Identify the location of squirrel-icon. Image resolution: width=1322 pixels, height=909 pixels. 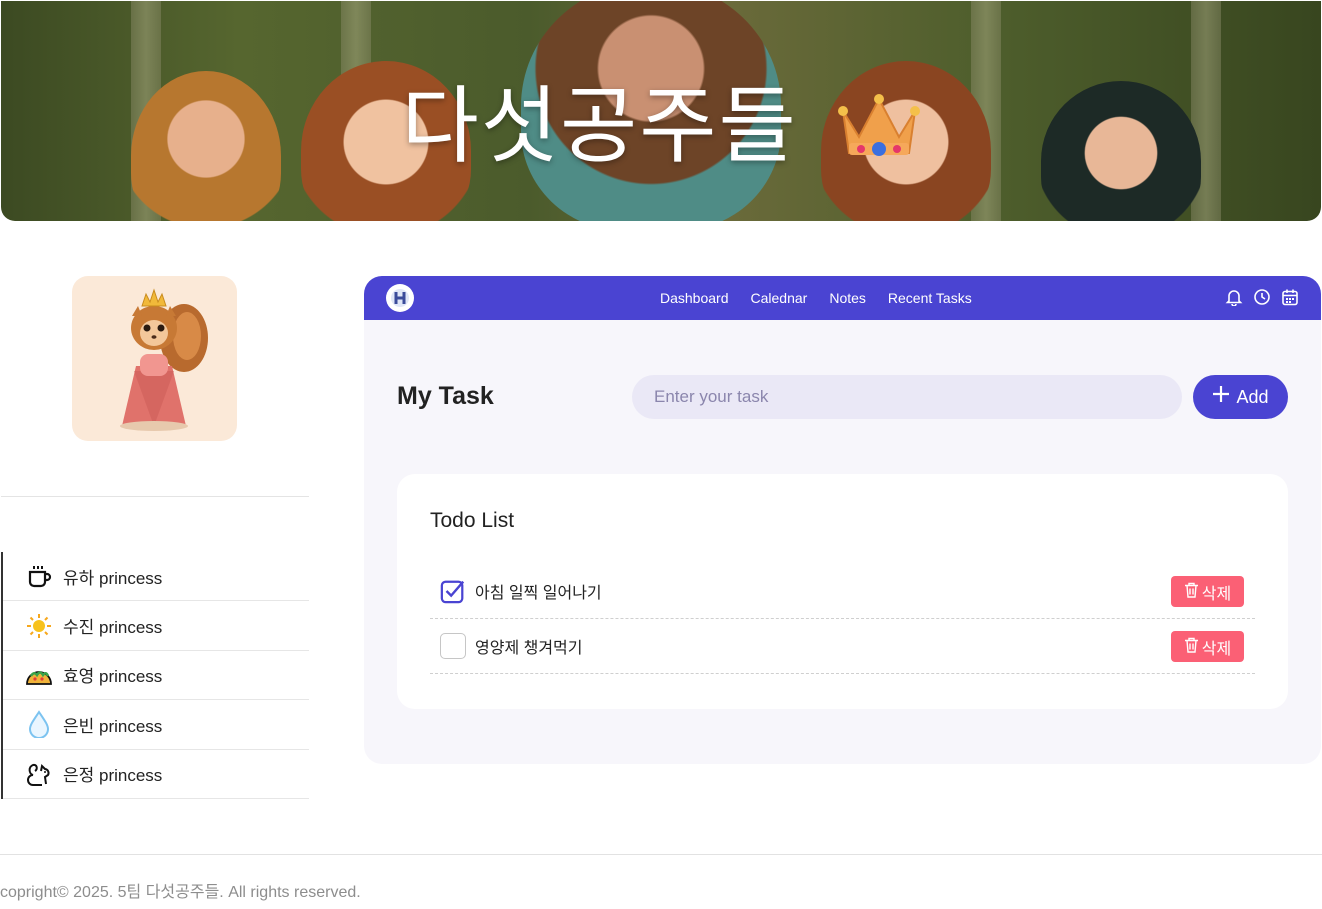
(39, 774).